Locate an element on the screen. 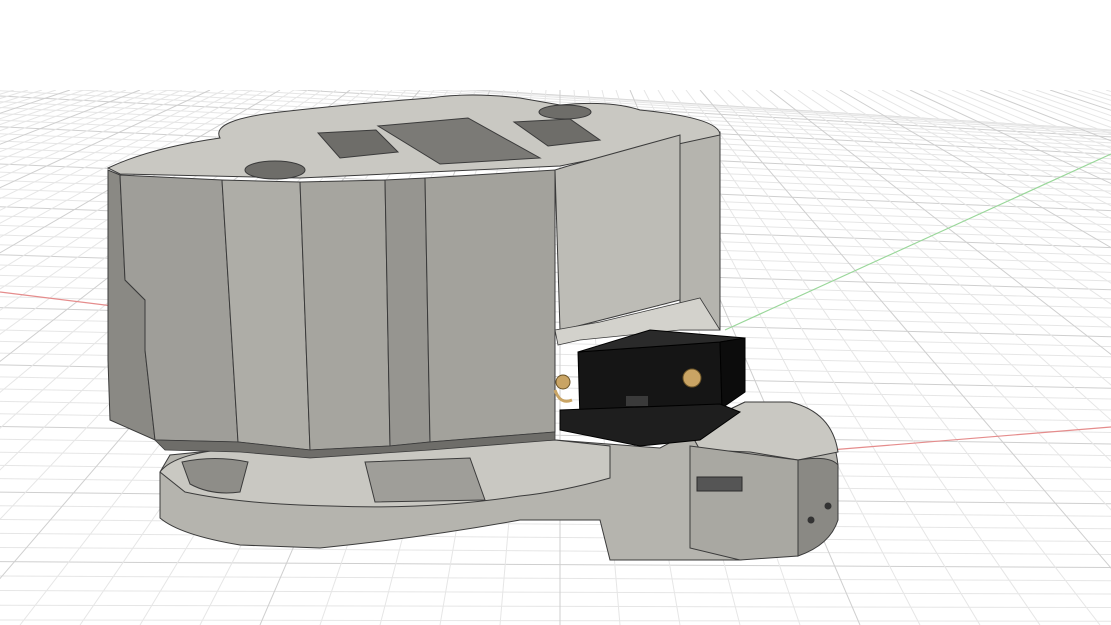  base-right-block-front is located at coordinates (744, 503).